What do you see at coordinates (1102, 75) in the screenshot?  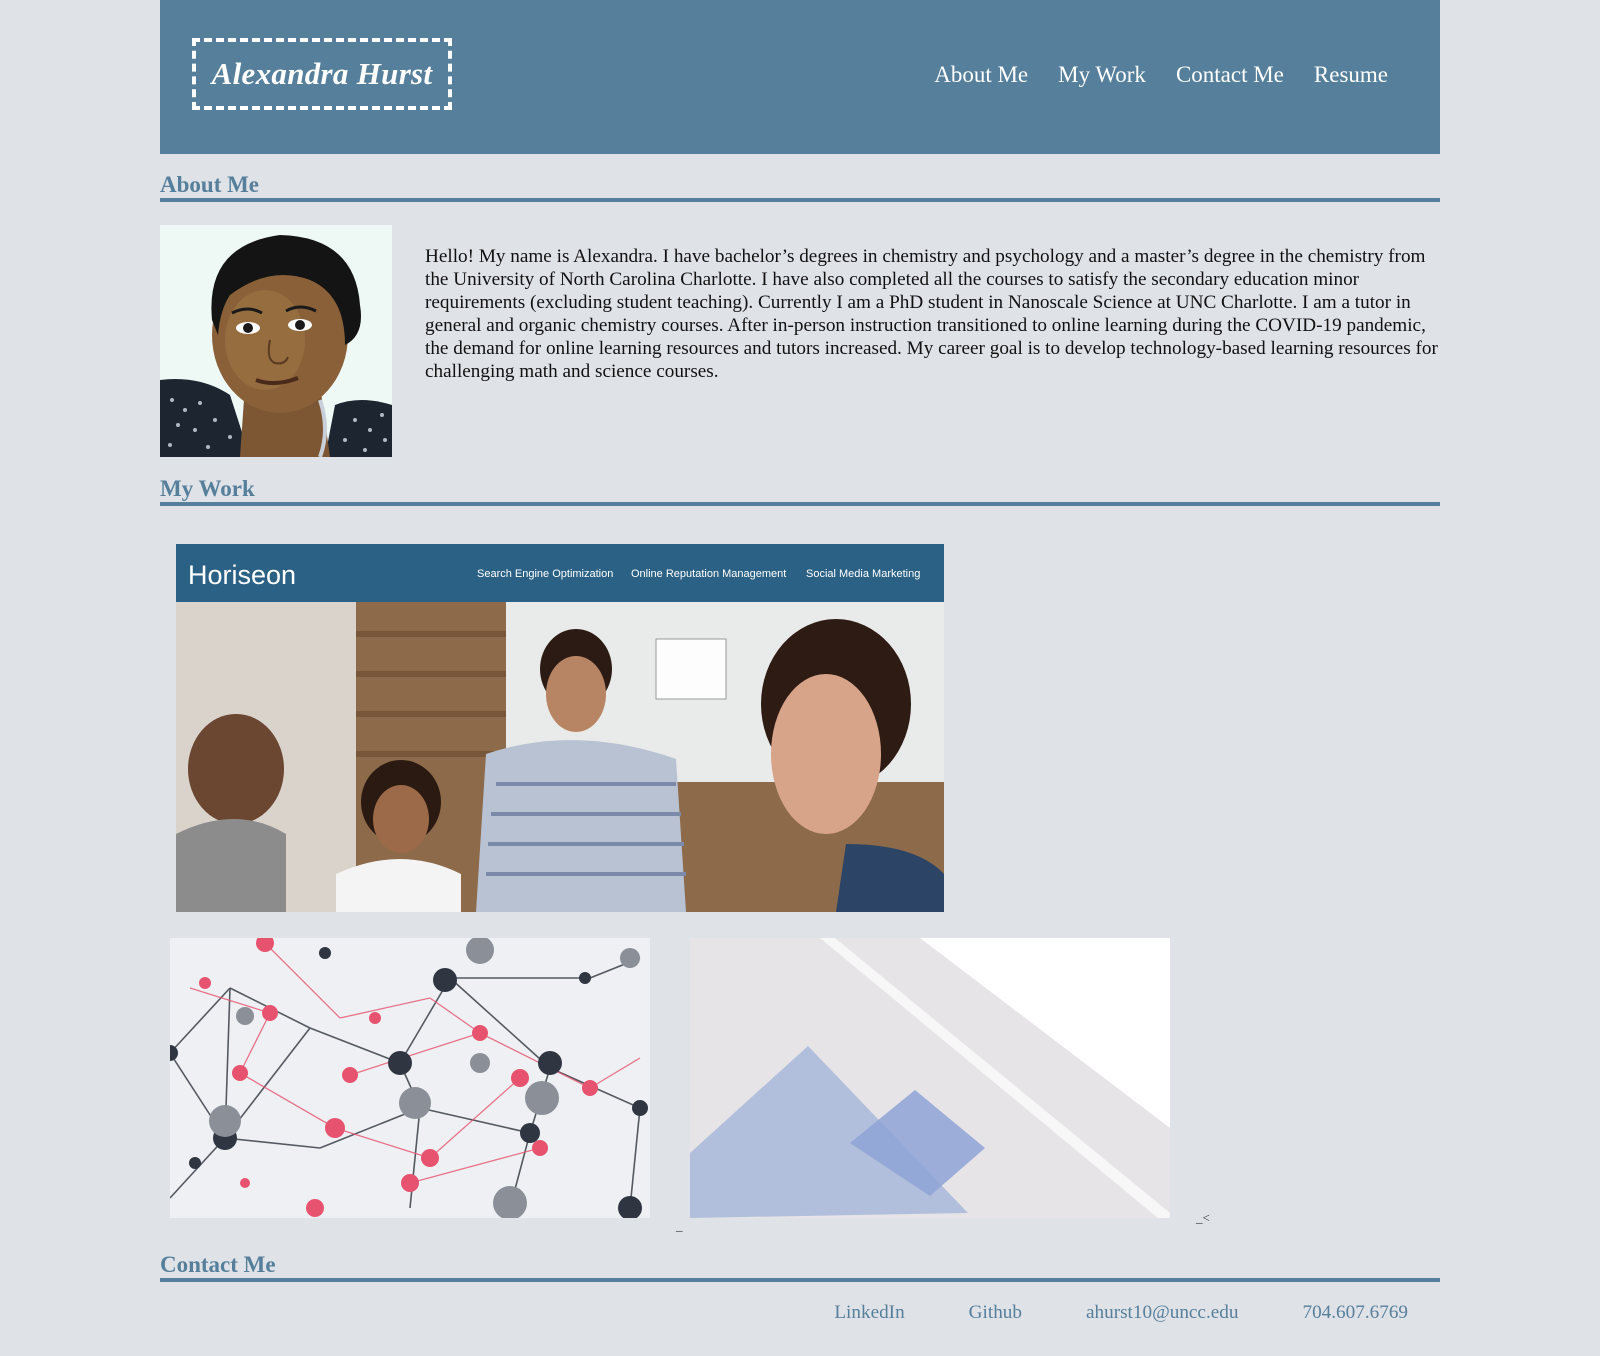 I see `nav-my-work: My Work` at bounding box center [1102, 75].